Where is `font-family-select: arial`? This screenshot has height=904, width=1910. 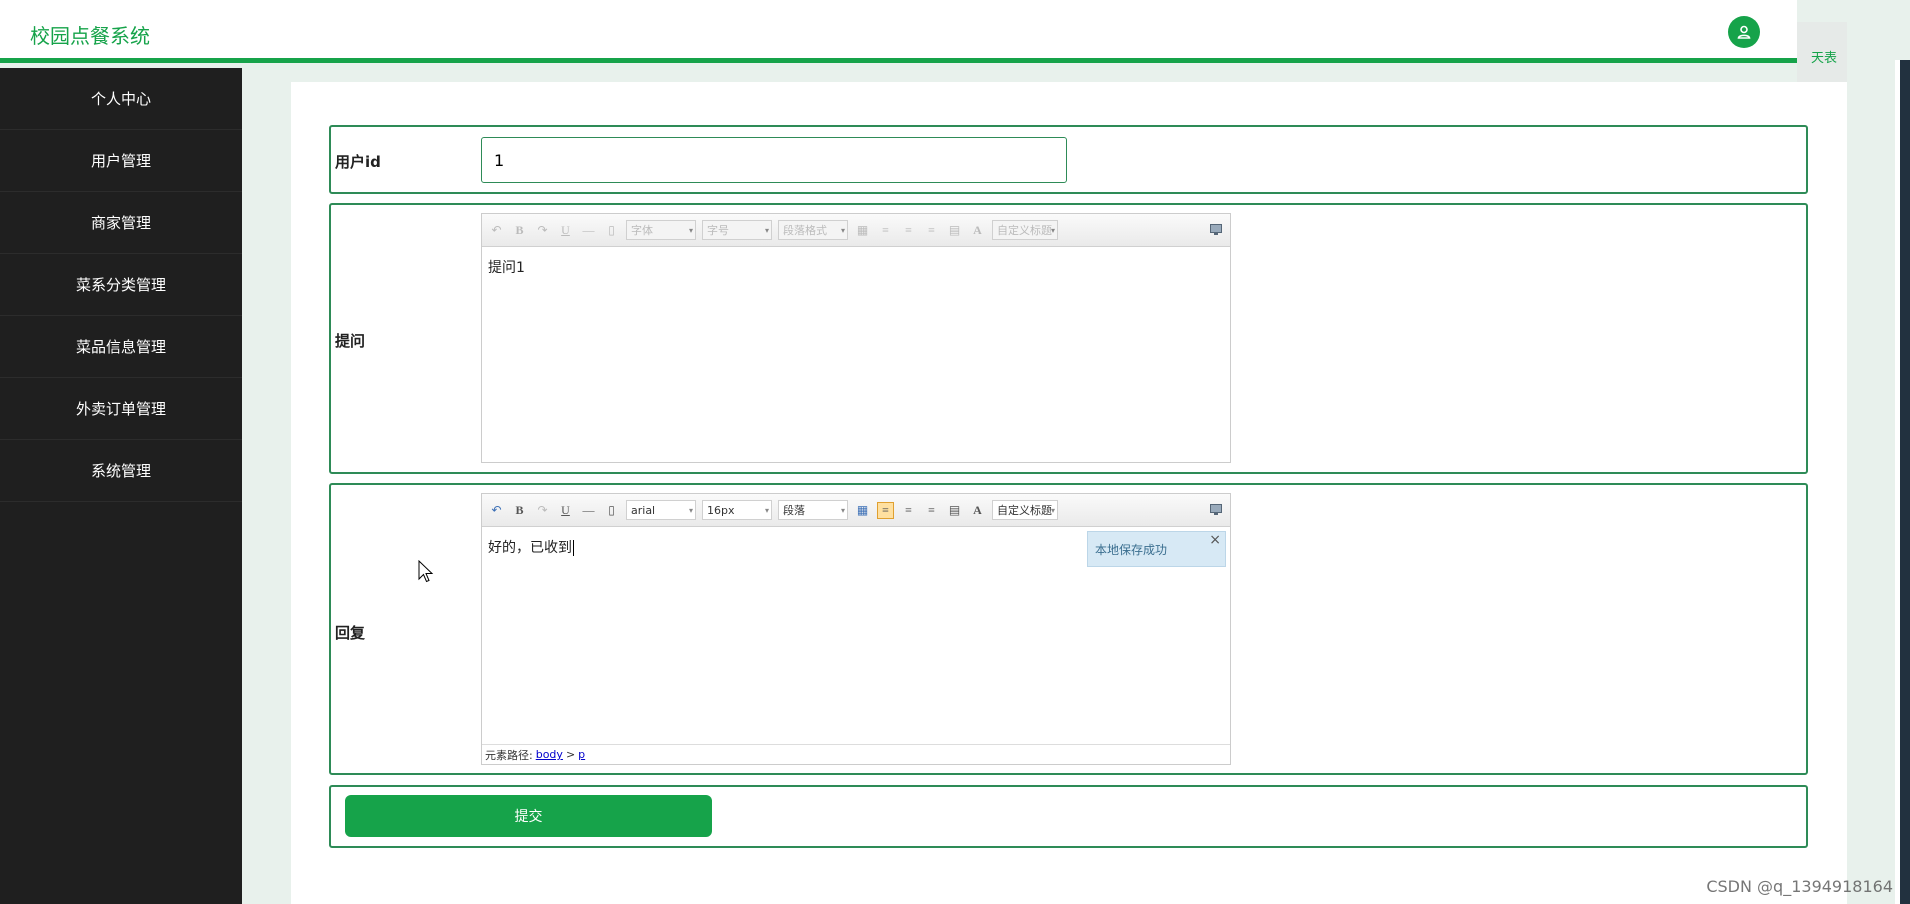
font-family-select: arial is located at coordinates (661, 510).